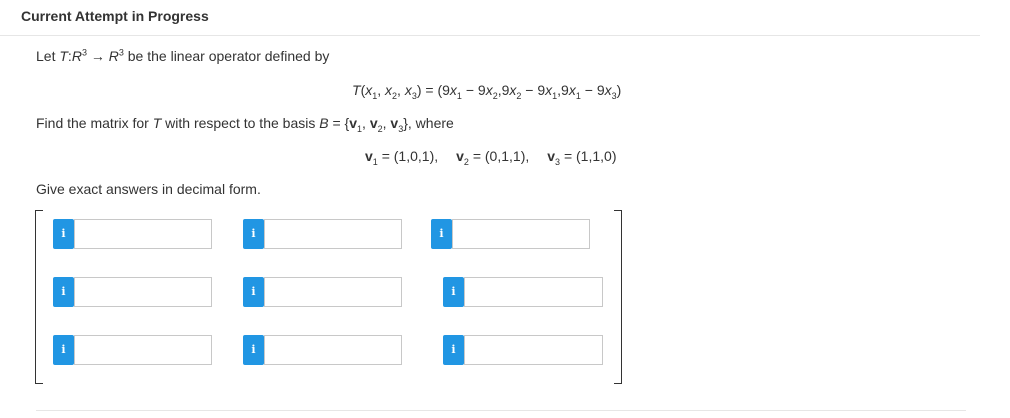  I want to click on matrix-right-bracket, so click(618, 297).